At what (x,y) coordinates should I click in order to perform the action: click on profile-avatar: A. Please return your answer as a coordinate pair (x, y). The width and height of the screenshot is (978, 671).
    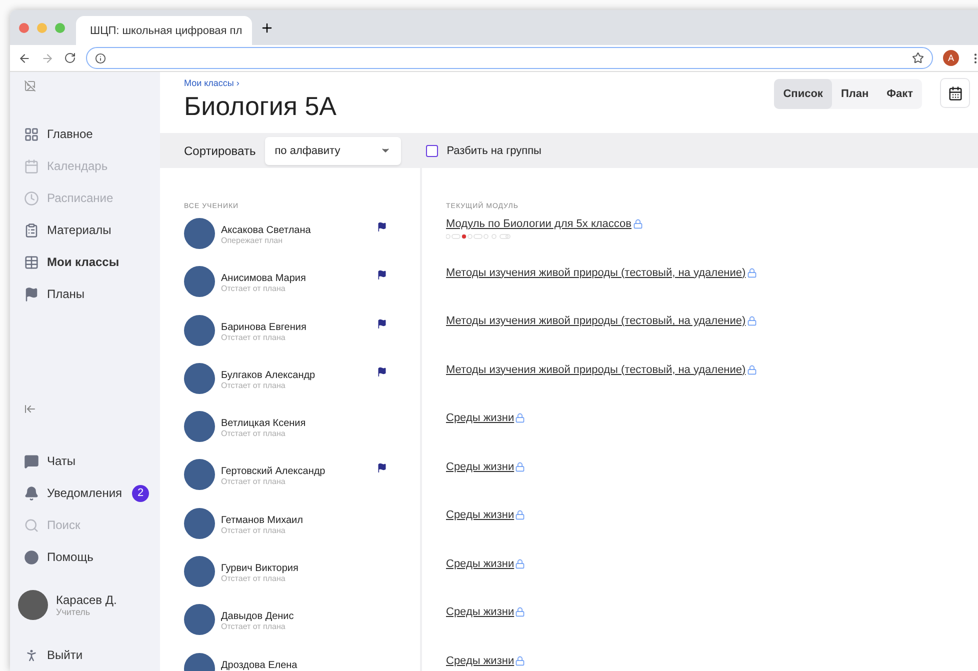
    Looking at the image, I should click on (951, 58).